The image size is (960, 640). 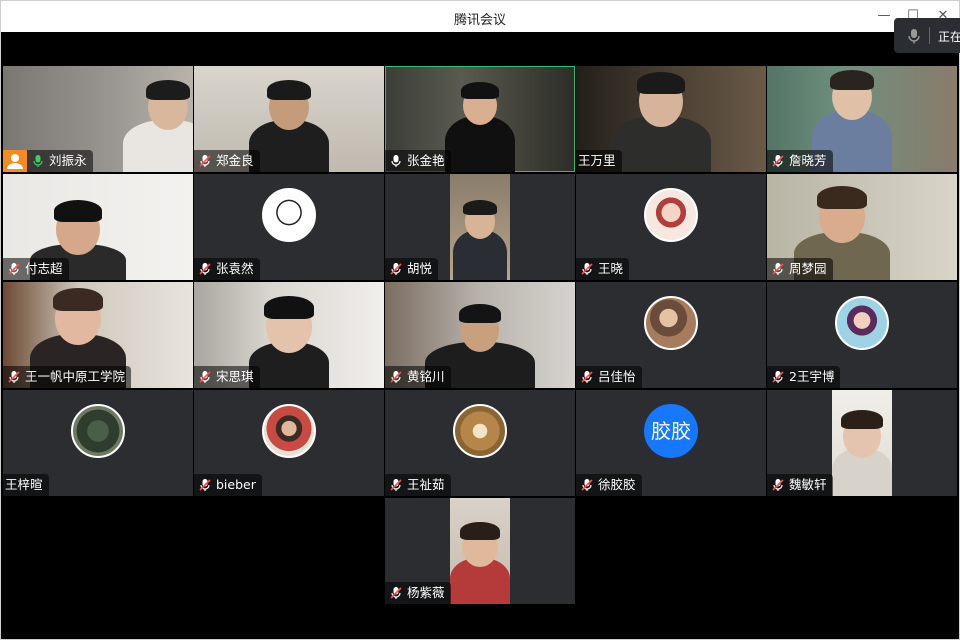 I want to click on participant-label: 2王宇博, so click(x=804, y=377).